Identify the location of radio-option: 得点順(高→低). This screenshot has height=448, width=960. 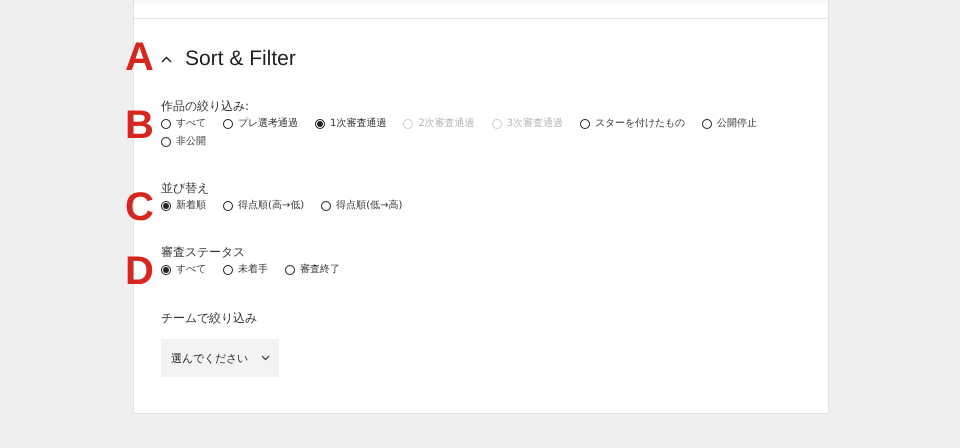
(263, 206).